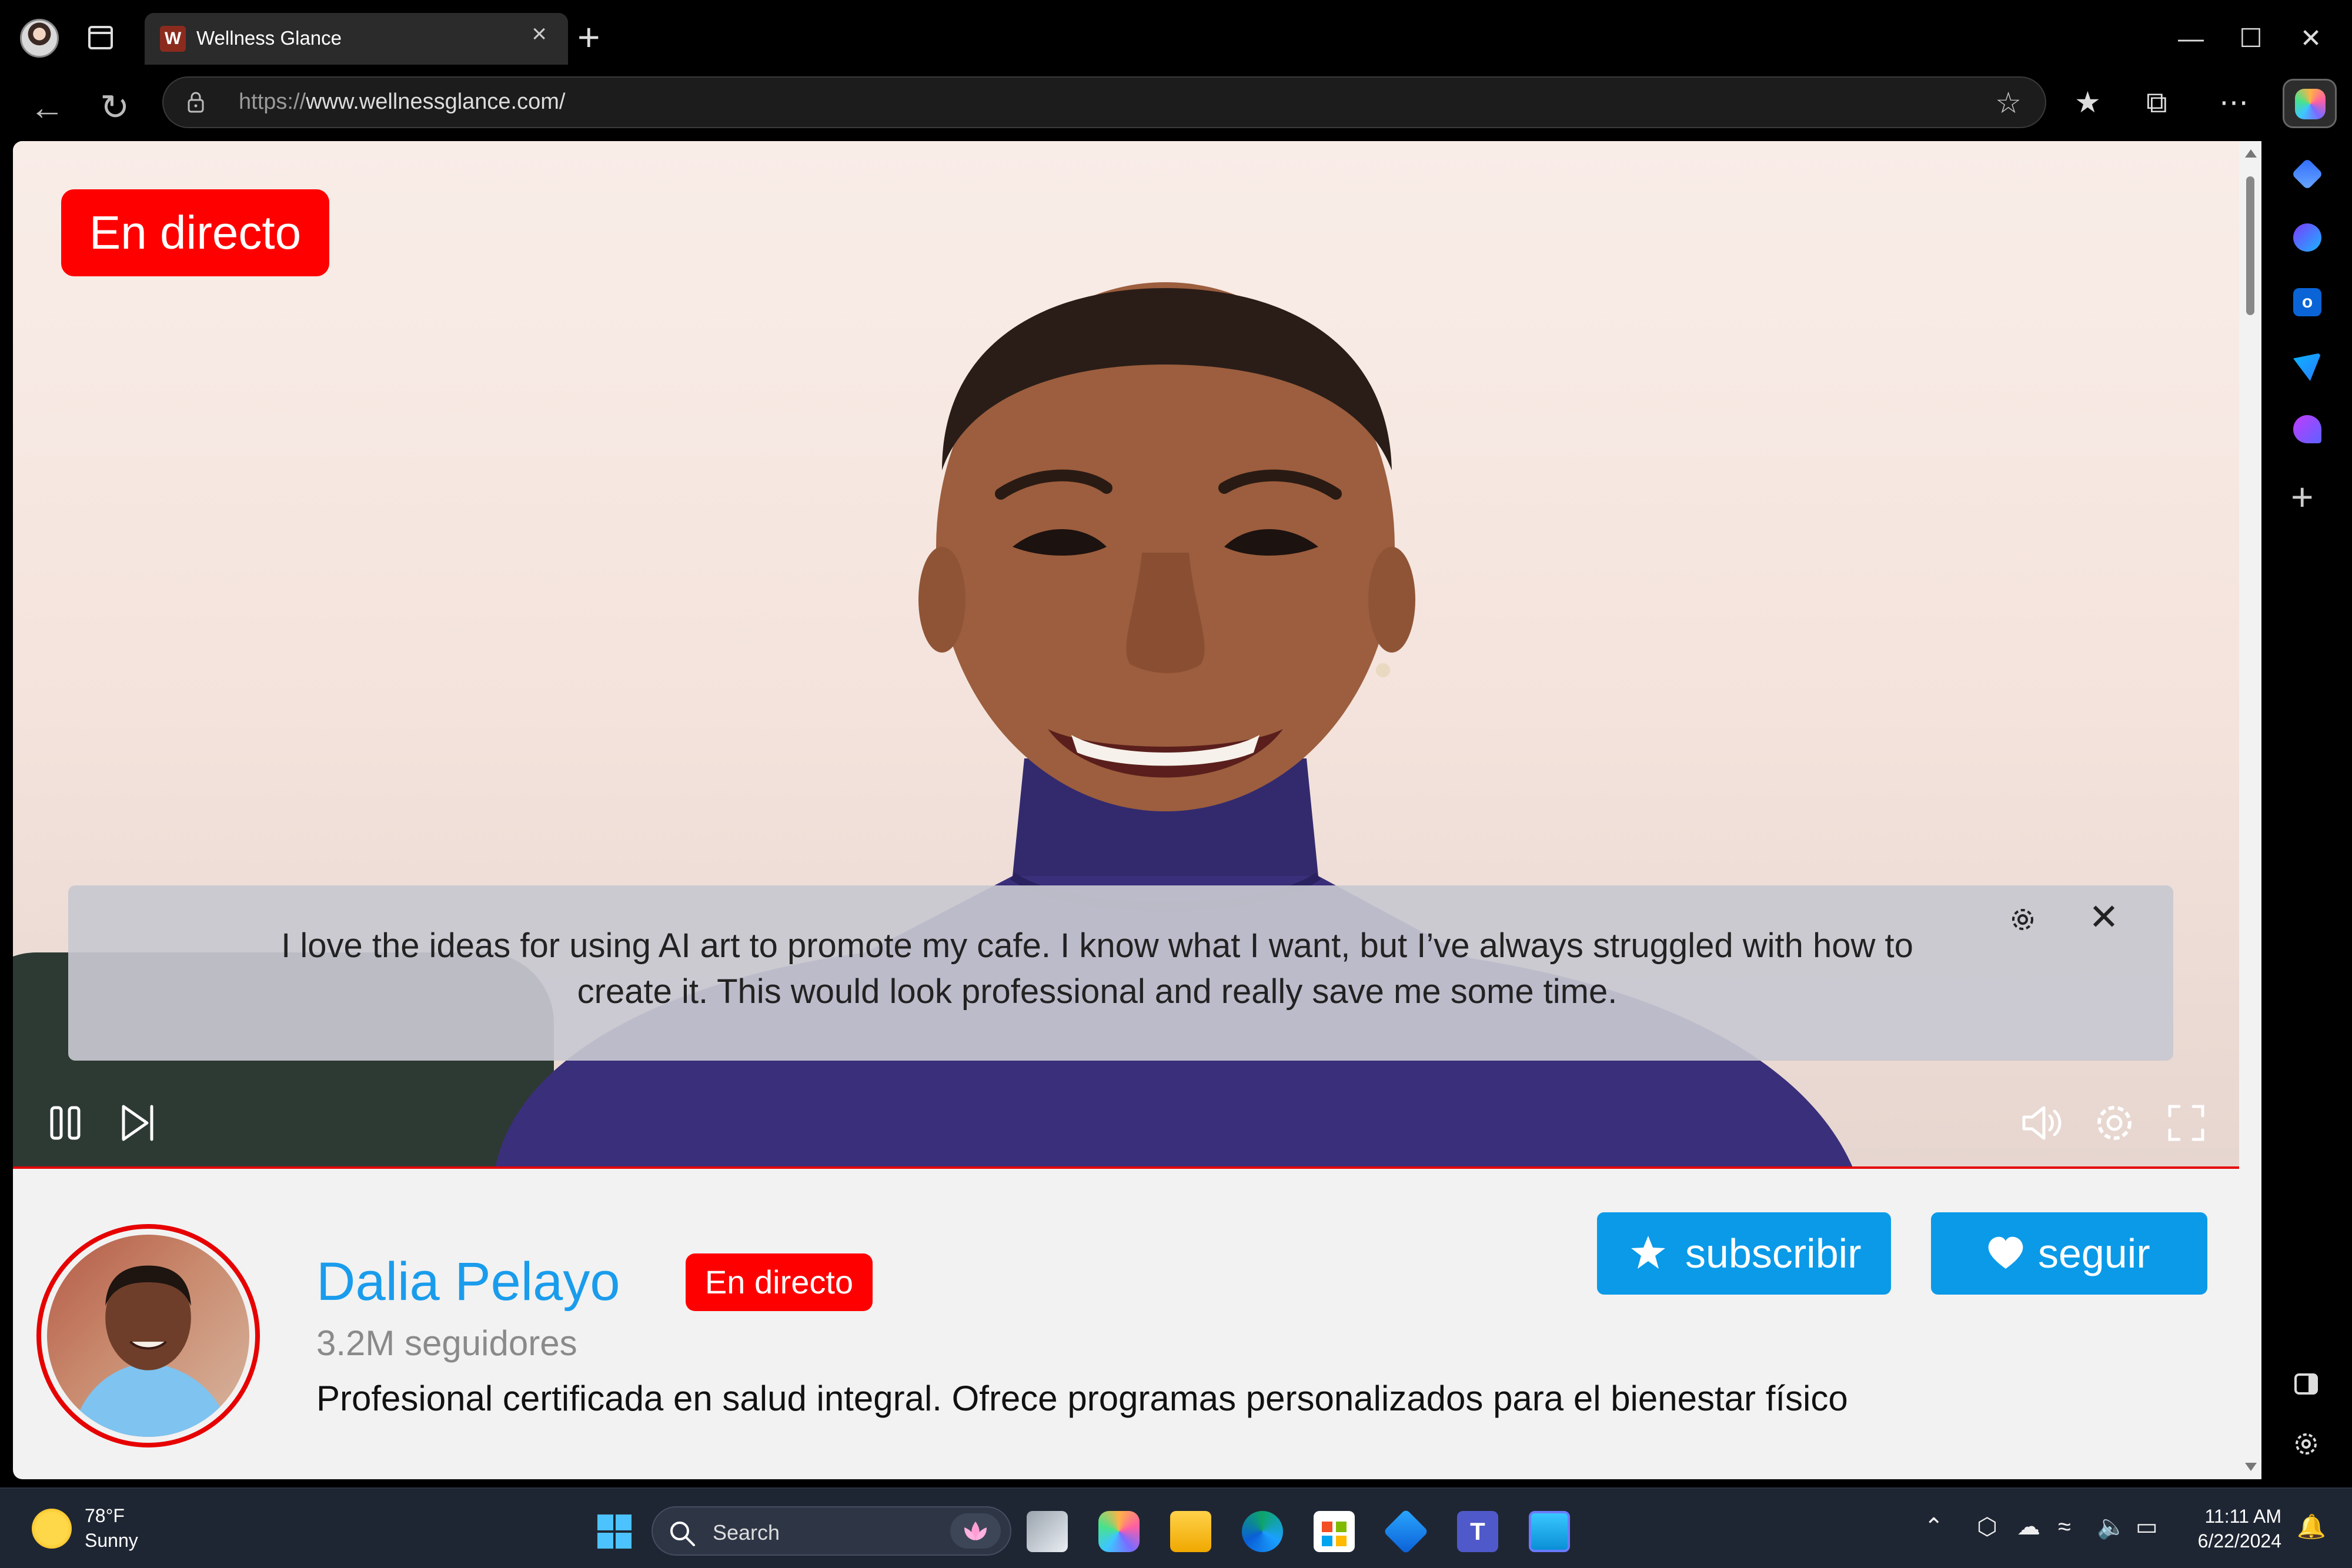  What do you see at coordinates (65, 1122) in the screenshot?
I see `pause-icon` at bounding box center [65, 1122].